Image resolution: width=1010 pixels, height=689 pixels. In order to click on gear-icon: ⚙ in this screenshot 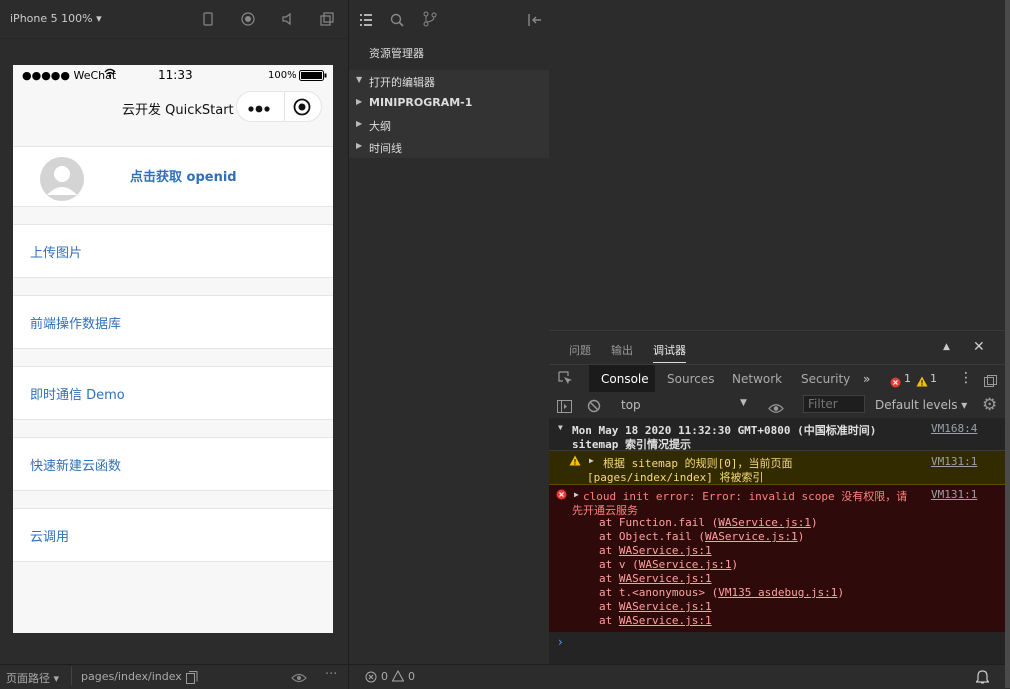, I will do `click(989, 405)`.